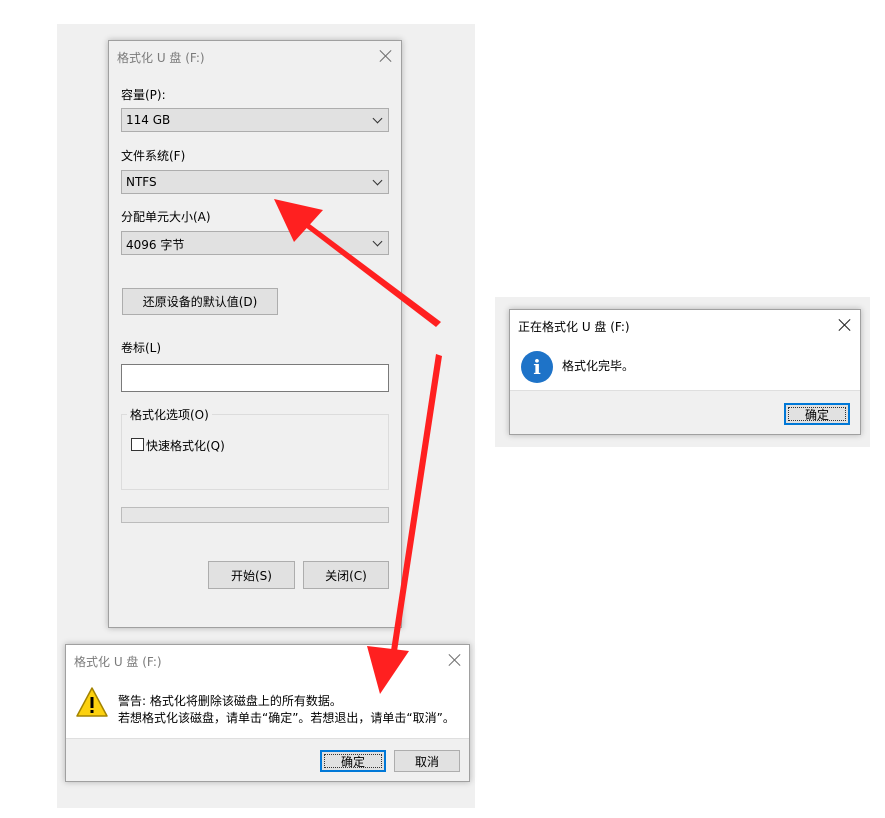 This screenshot has width=885, height=818. I want to click on start-label: 开始(S), so click(251, 575).